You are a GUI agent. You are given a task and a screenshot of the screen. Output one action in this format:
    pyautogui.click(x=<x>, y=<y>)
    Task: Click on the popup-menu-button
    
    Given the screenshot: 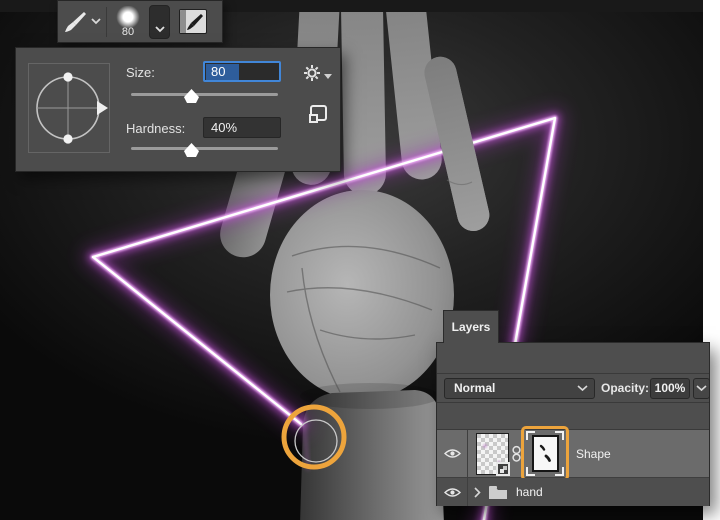 What is the action you would take?
    pyautogui.click(x=319, y=73)
    